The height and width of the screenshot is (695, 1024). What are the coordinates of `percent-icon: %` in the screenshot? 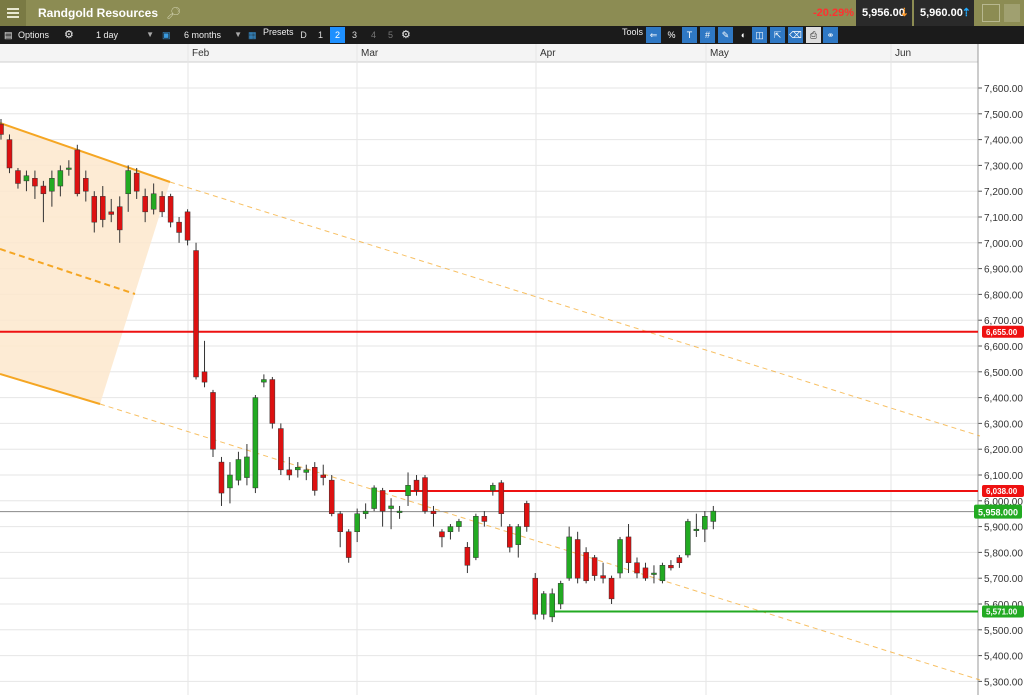 It's located at (671, 35).